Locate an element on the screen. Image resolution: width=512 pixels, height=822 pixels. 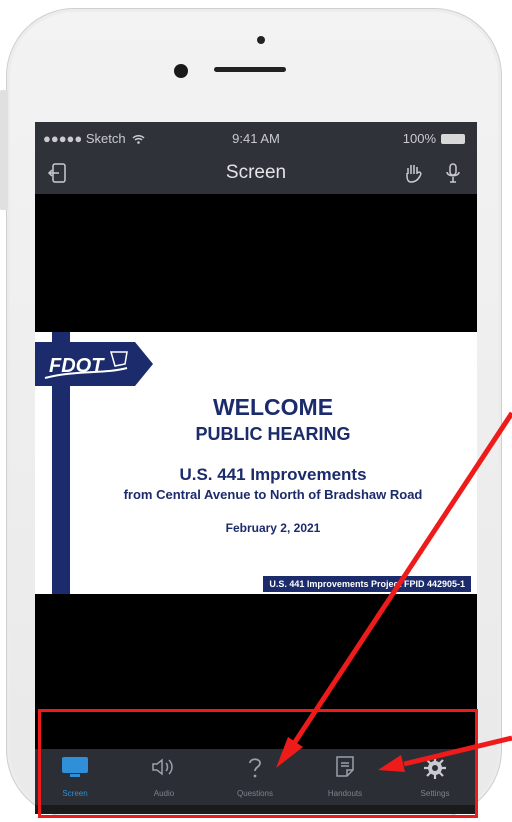
slide-date: February 2, 2021 is located at coordinates (273, 528).